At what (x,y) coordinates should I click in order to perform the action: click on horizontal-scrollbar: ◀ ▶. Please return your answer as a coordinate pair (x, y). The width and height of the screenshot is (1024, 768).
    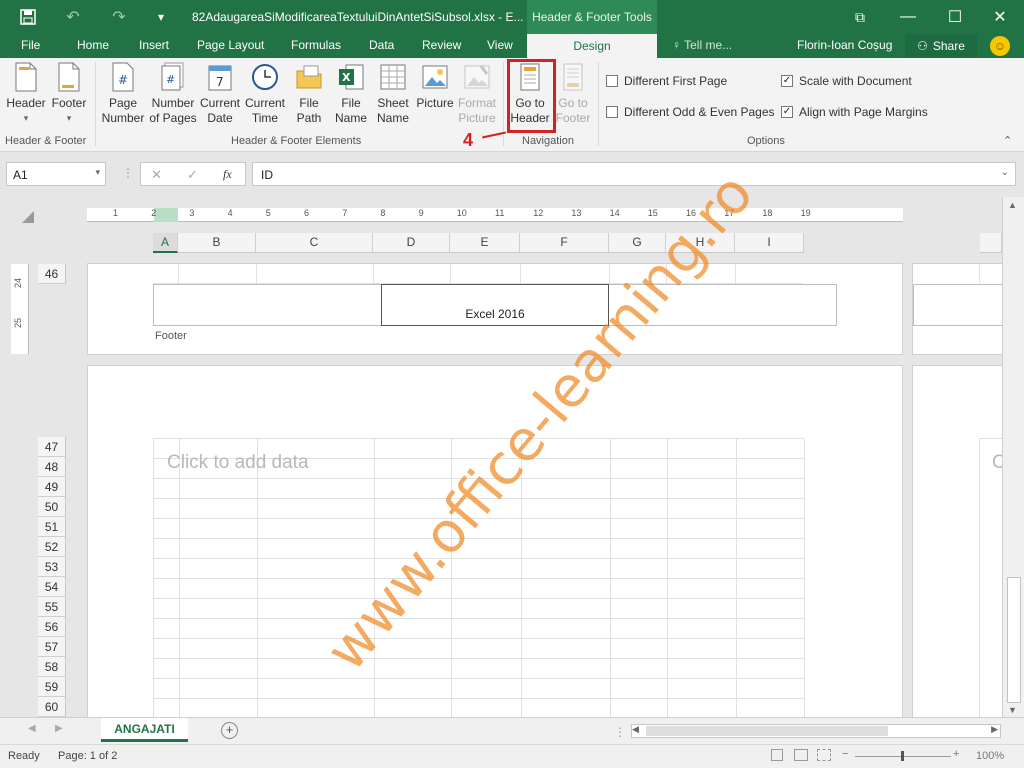
    Looking at the image, I should click on (816, 731).